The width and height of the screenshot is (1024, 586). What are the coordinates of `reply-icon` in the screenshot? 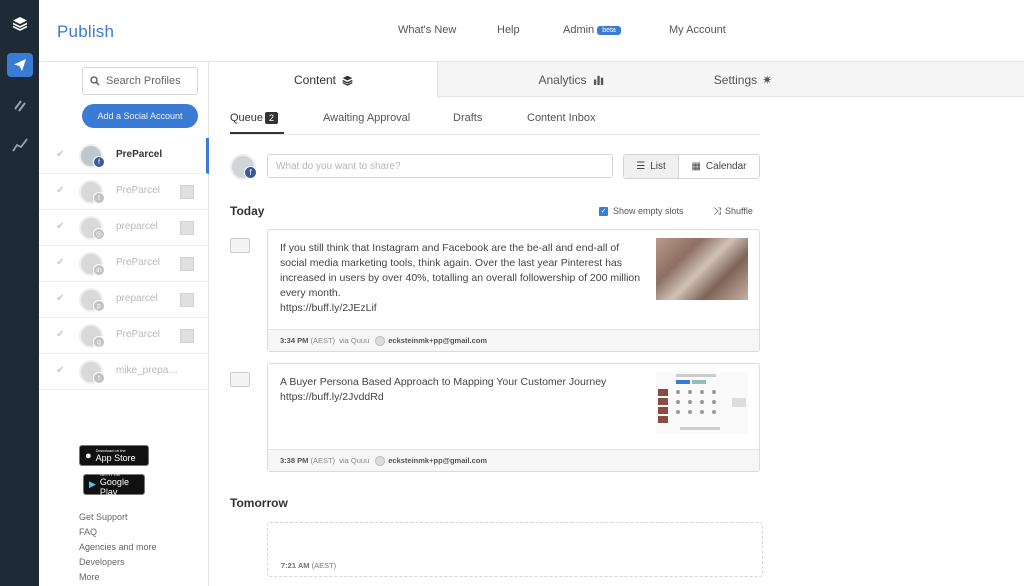 It's located at (19, 106).